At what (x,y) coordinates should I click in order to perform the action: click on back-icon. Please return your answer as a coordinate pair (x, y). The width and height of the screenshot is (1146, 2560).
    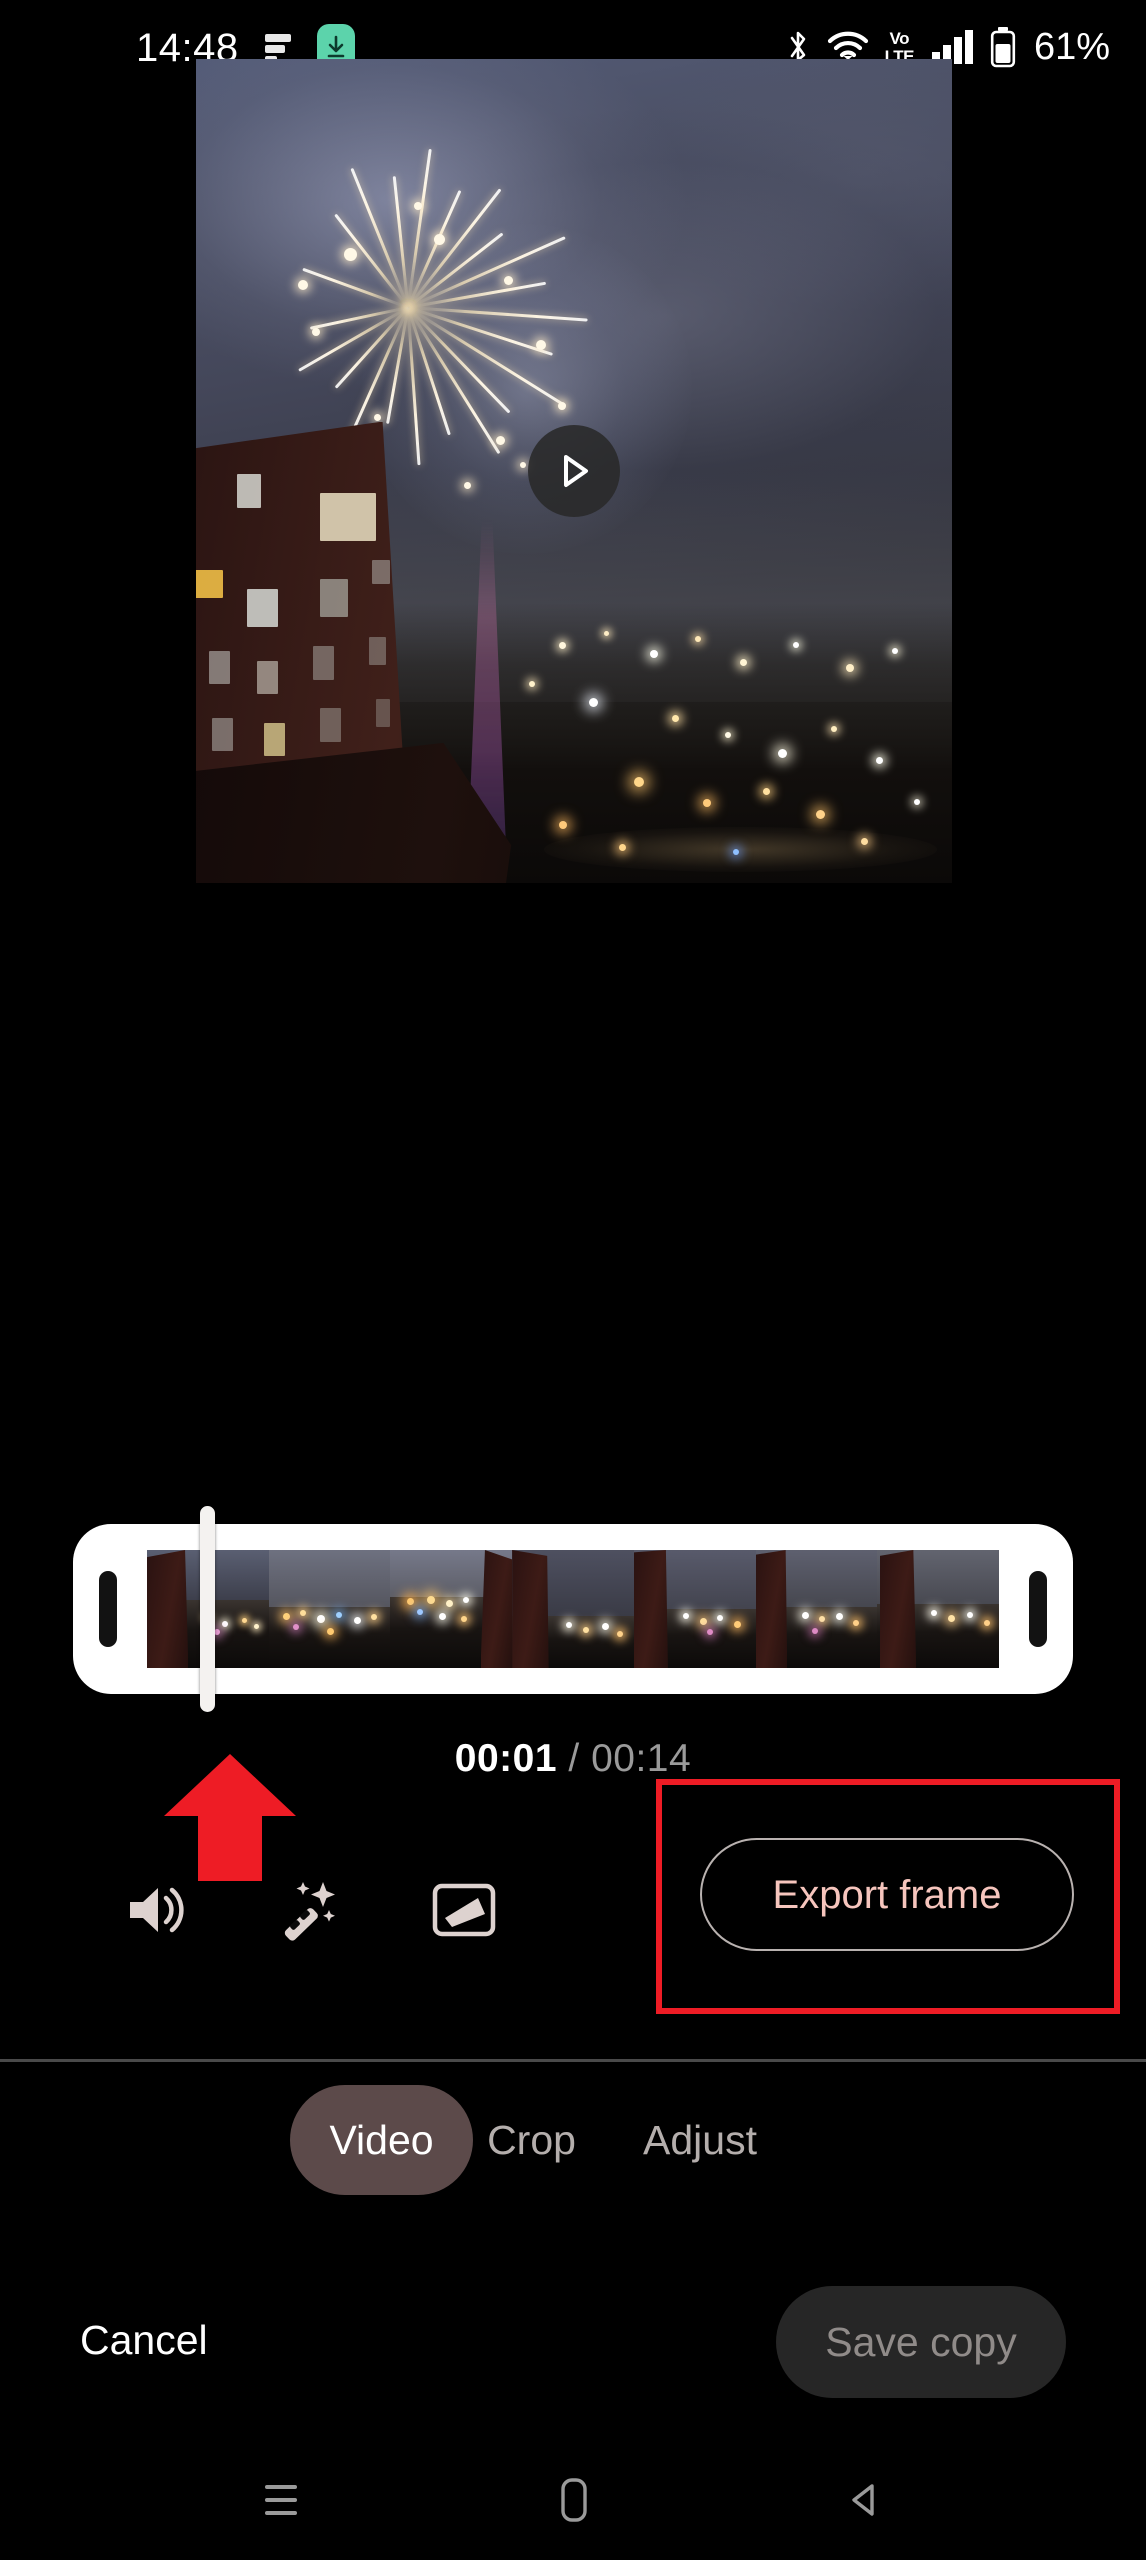
    Looking at the image, I should click on (863, 2500).